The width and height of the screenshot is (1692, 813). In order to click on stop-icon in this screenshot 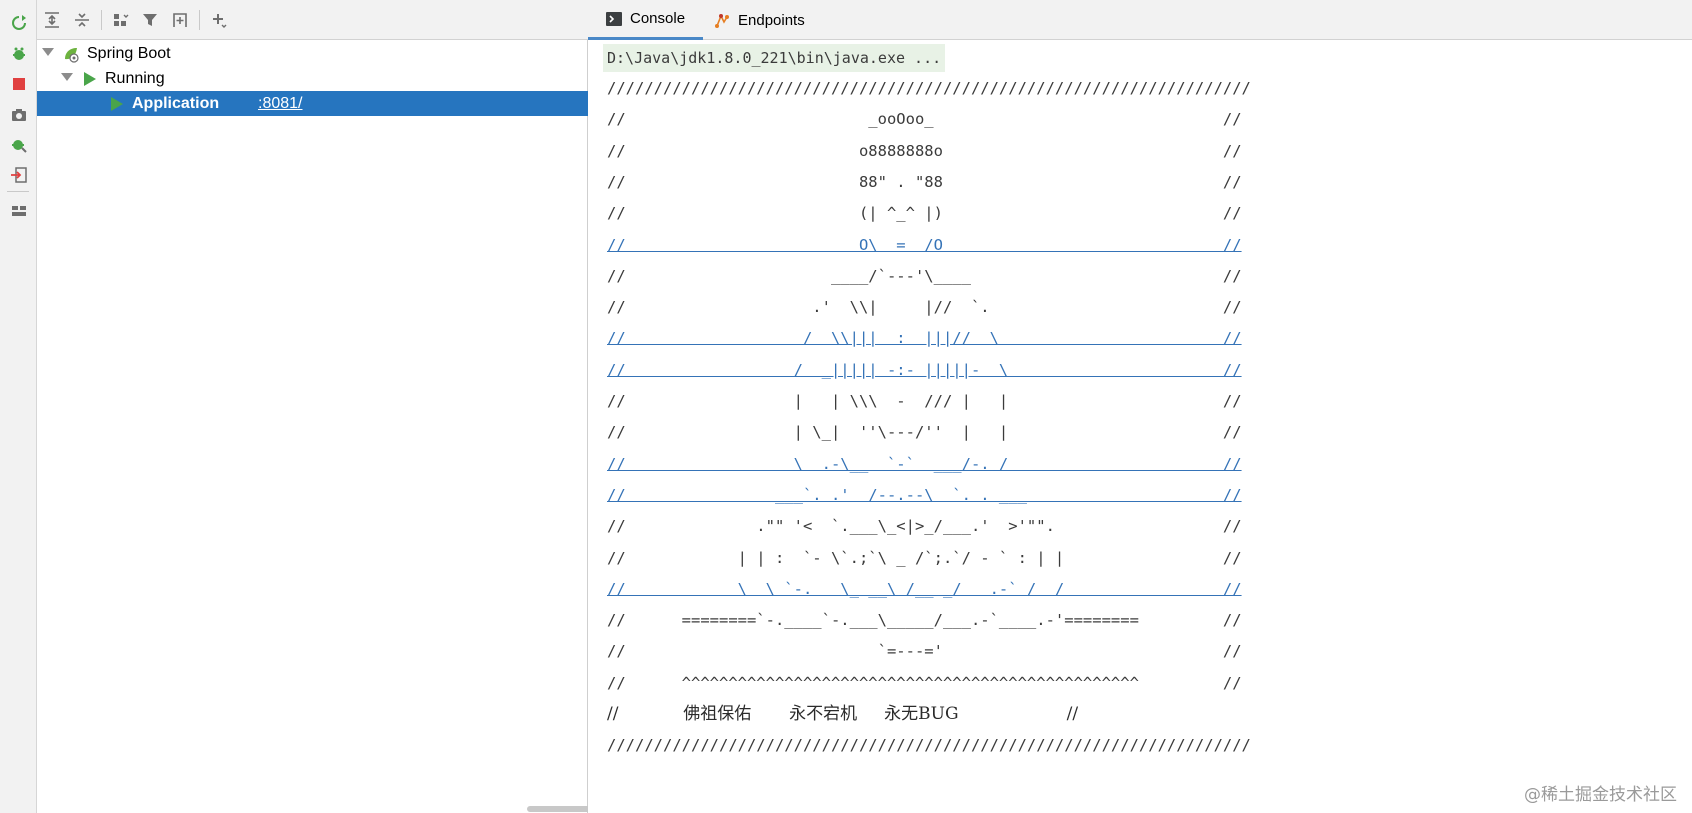, I will do `click(19, 84)`.